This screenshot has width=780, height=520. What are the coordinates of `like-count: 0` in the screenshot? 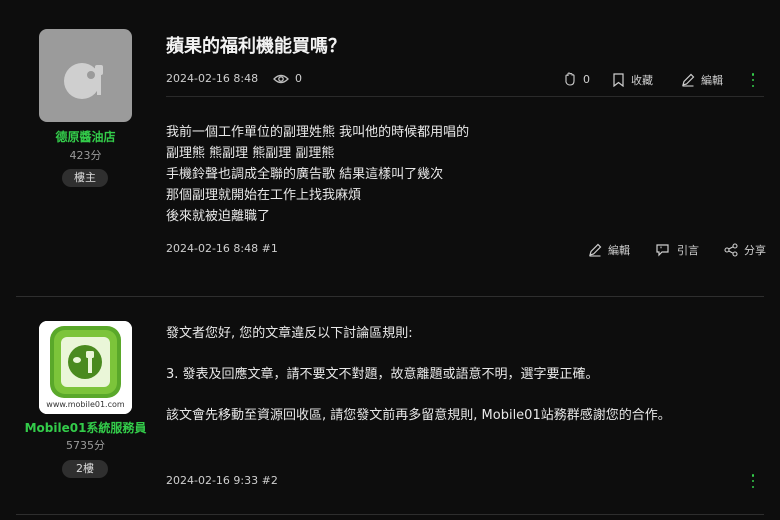 It's located at (586, 79).